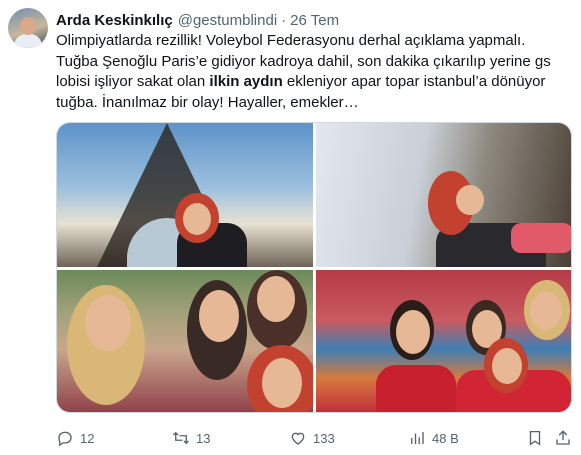 The height and width of the screenshot is (455, 581). I want to click on avatar, so click(28, 28).